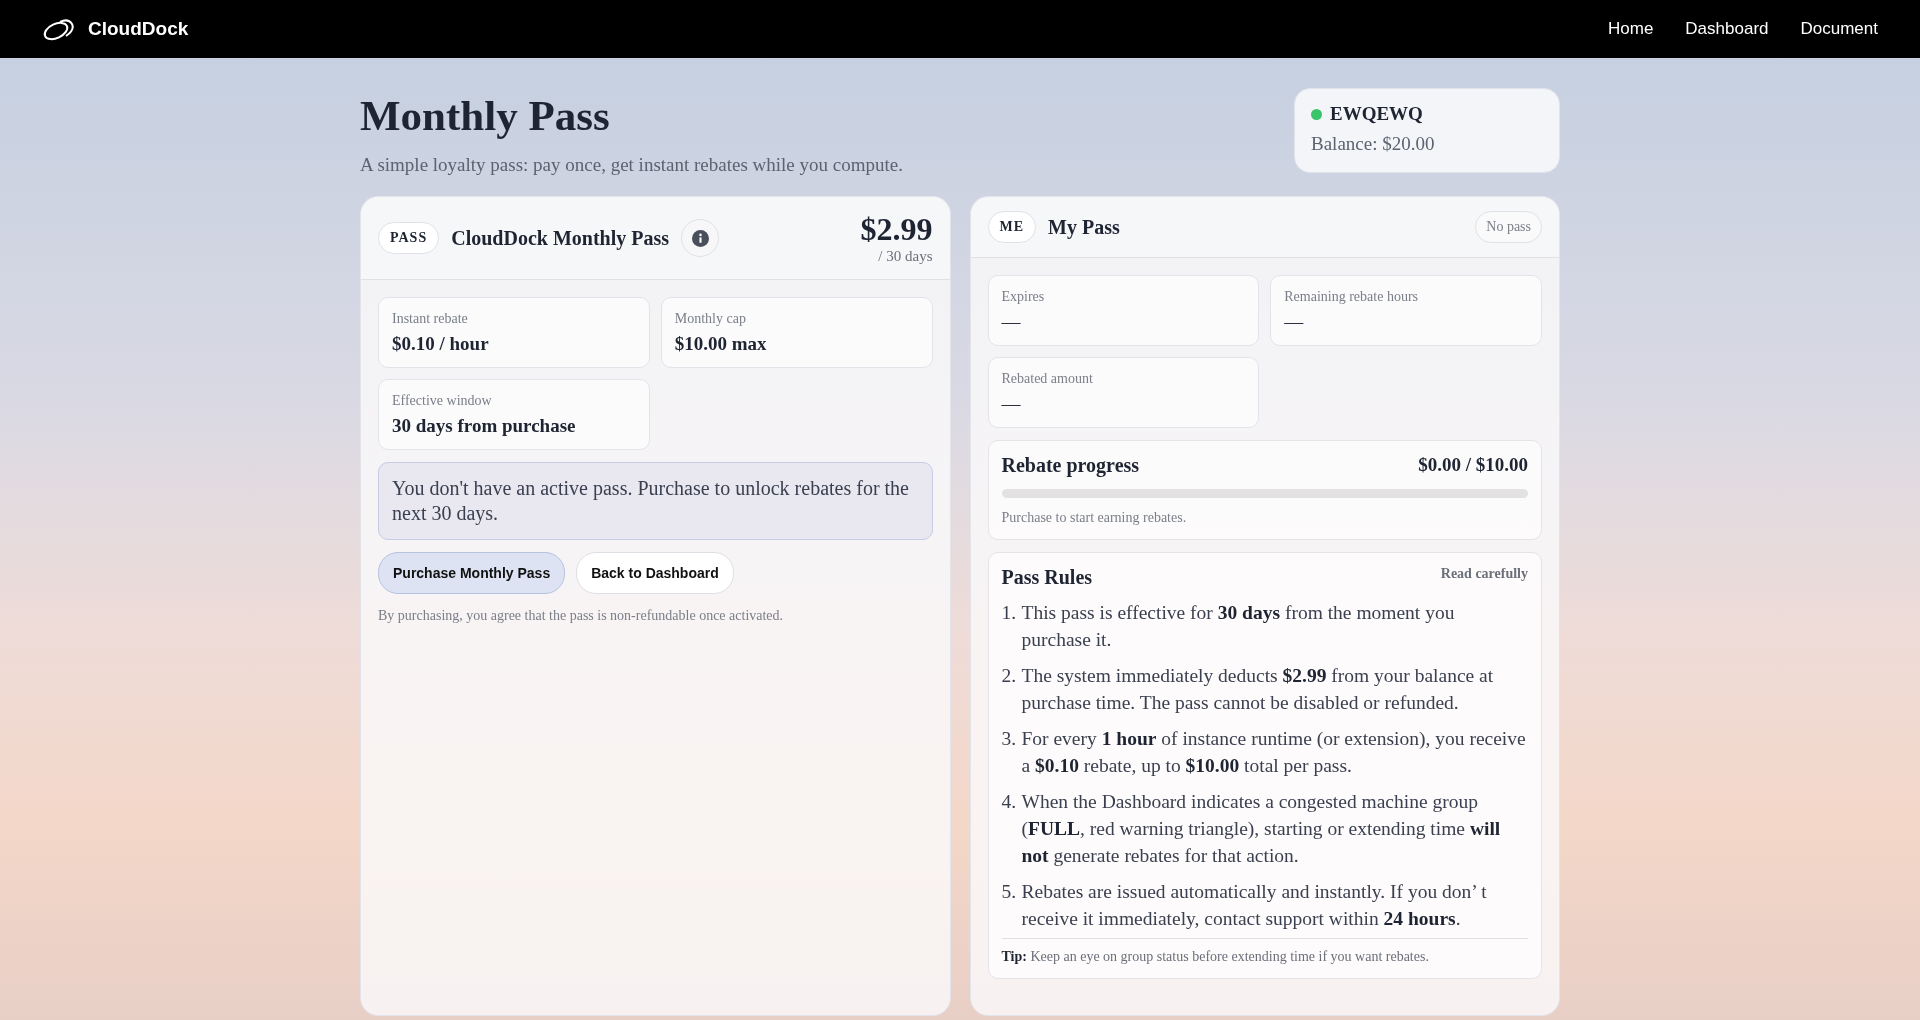 The height and width of the screenshot is (1020, 1920). I want to click on page-title: Monthly Pass, so click(485, 115).